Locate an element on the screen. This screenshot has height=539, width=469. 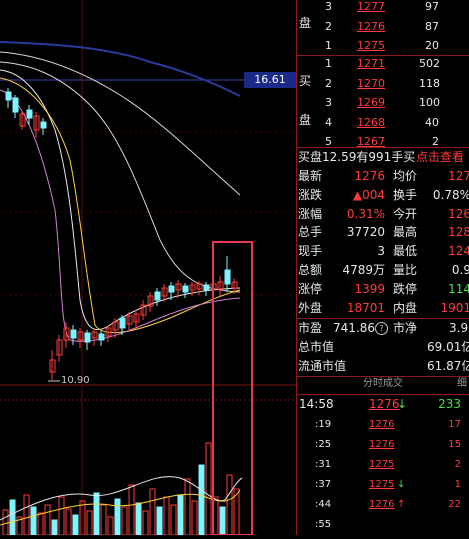
sell-order-row: 2 1276 87 is located at coordinates (383, 26).